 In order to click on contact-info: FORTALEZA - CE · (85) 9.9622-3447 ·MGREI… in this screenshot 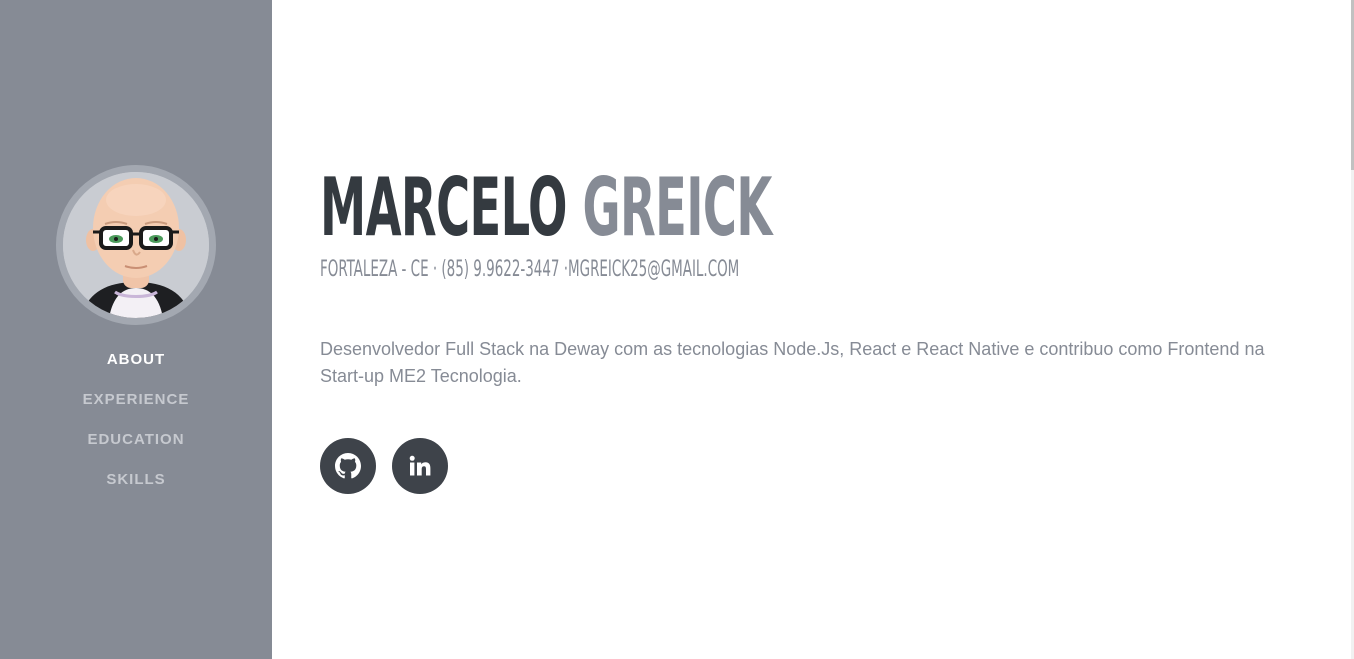, I will do `click(530, 269)`.